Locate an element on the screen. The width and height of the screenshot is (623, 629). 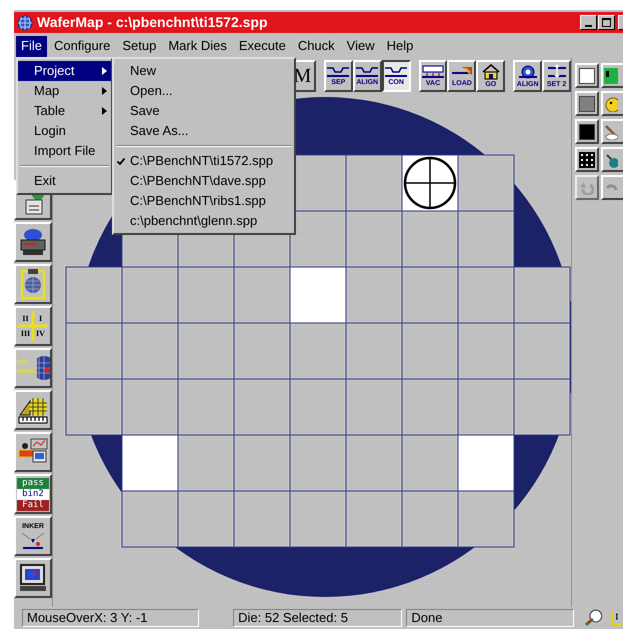
minimize-button is located at coordinates (588, 22).